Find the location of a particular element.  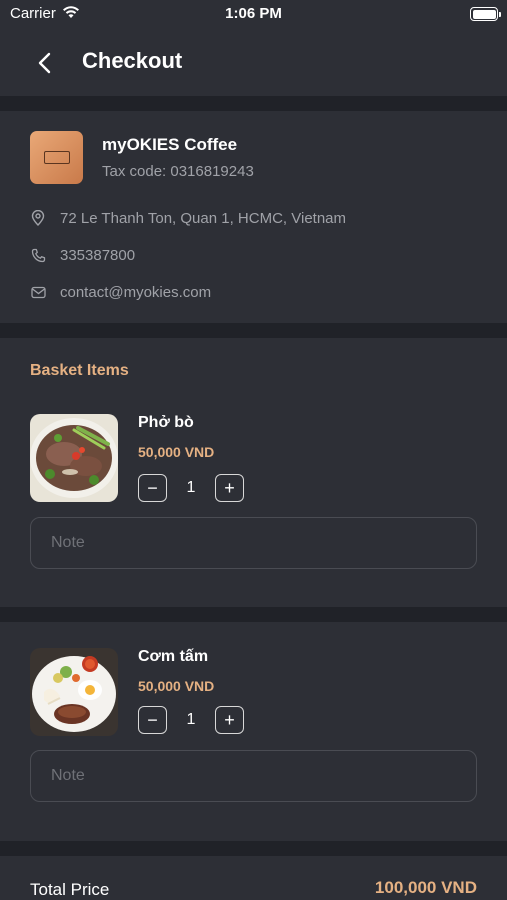

total-card: Total Price 100,000 VND is located at coordinates (253, 878).